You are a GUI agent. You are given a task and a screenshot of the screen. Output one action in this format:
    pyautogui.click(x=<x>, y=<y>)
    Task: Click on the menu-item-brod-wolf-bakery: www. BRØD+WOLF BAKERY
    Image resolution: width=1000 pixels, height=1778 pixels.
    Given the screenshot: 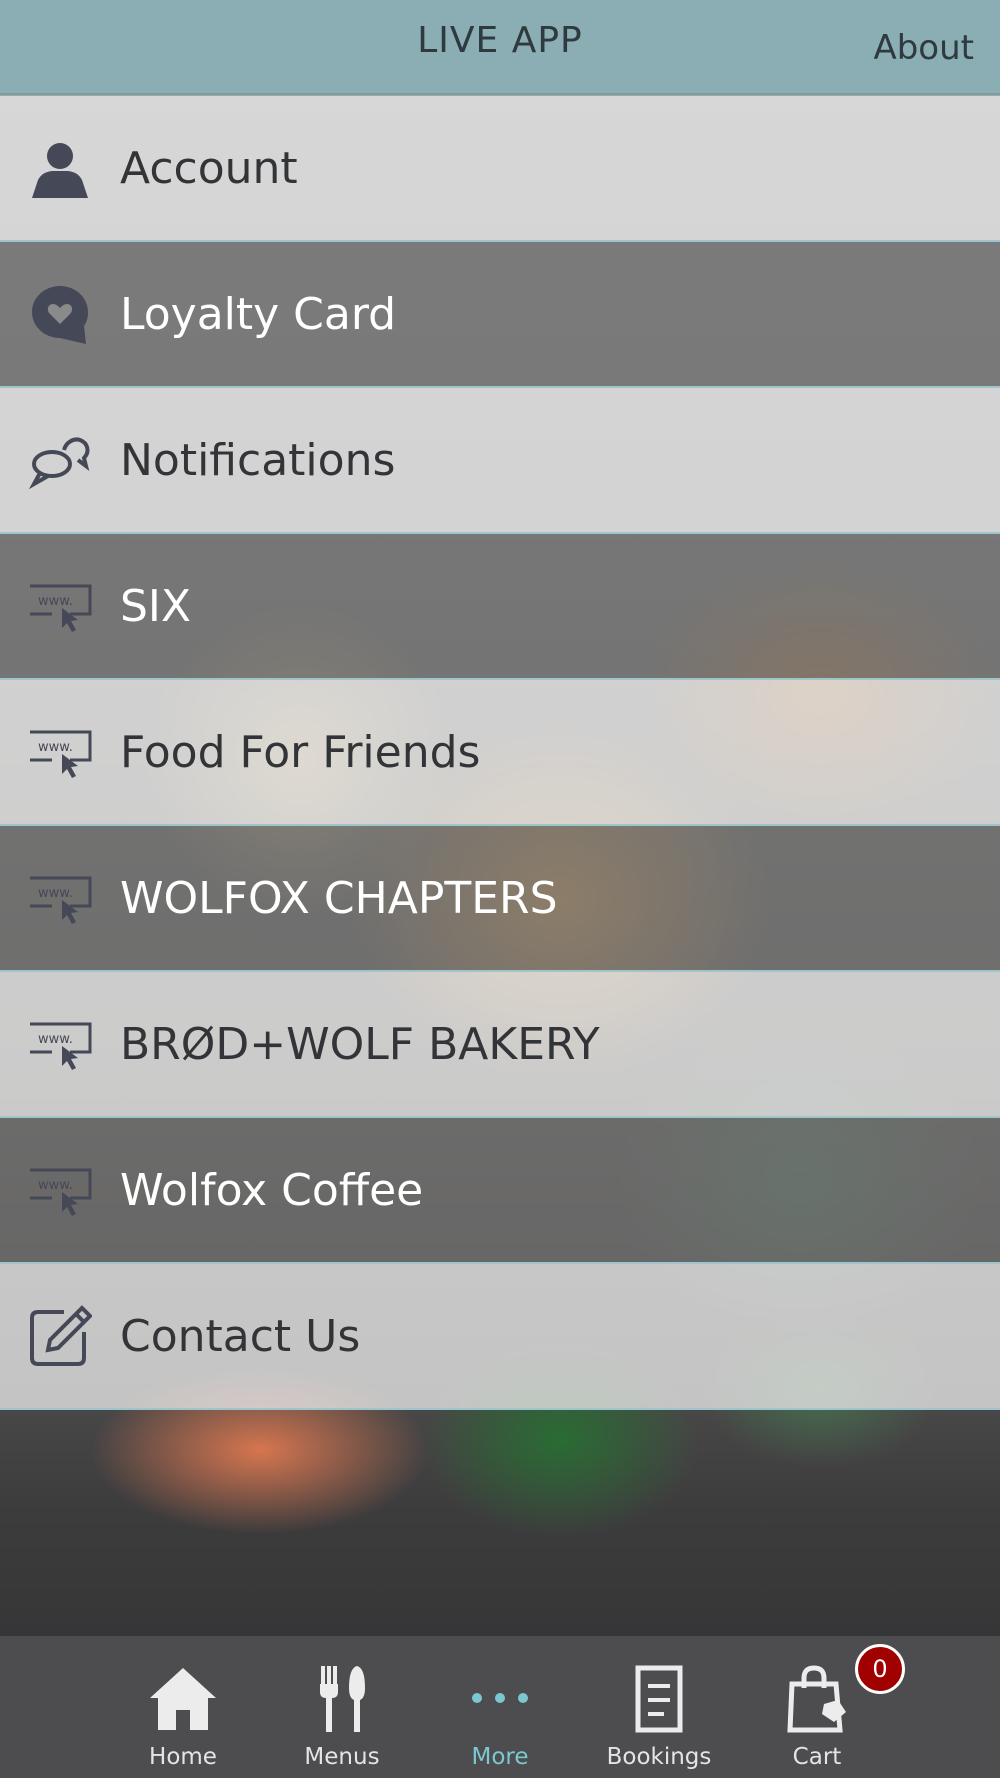 What is the action you would take?
    pyautogui.click(x=500, y=1045)
    